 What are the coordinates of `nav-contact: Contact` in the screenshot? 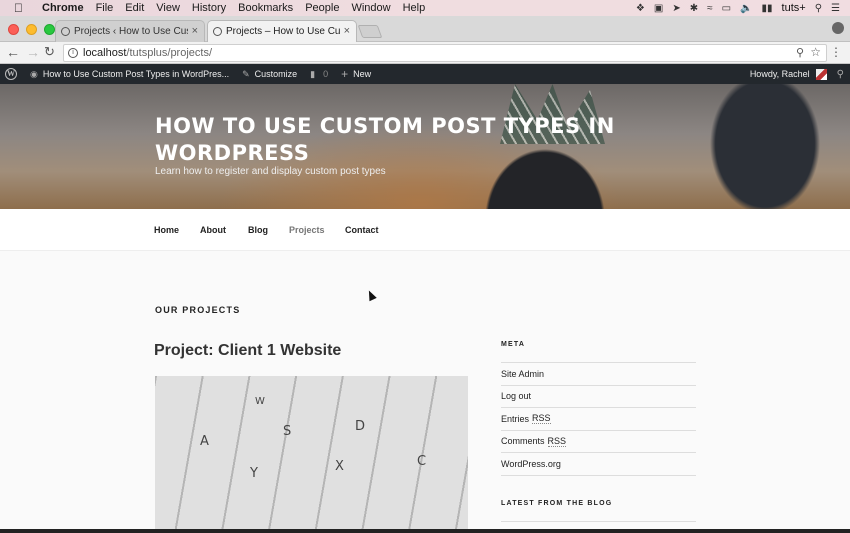 It's located at (362, 230).